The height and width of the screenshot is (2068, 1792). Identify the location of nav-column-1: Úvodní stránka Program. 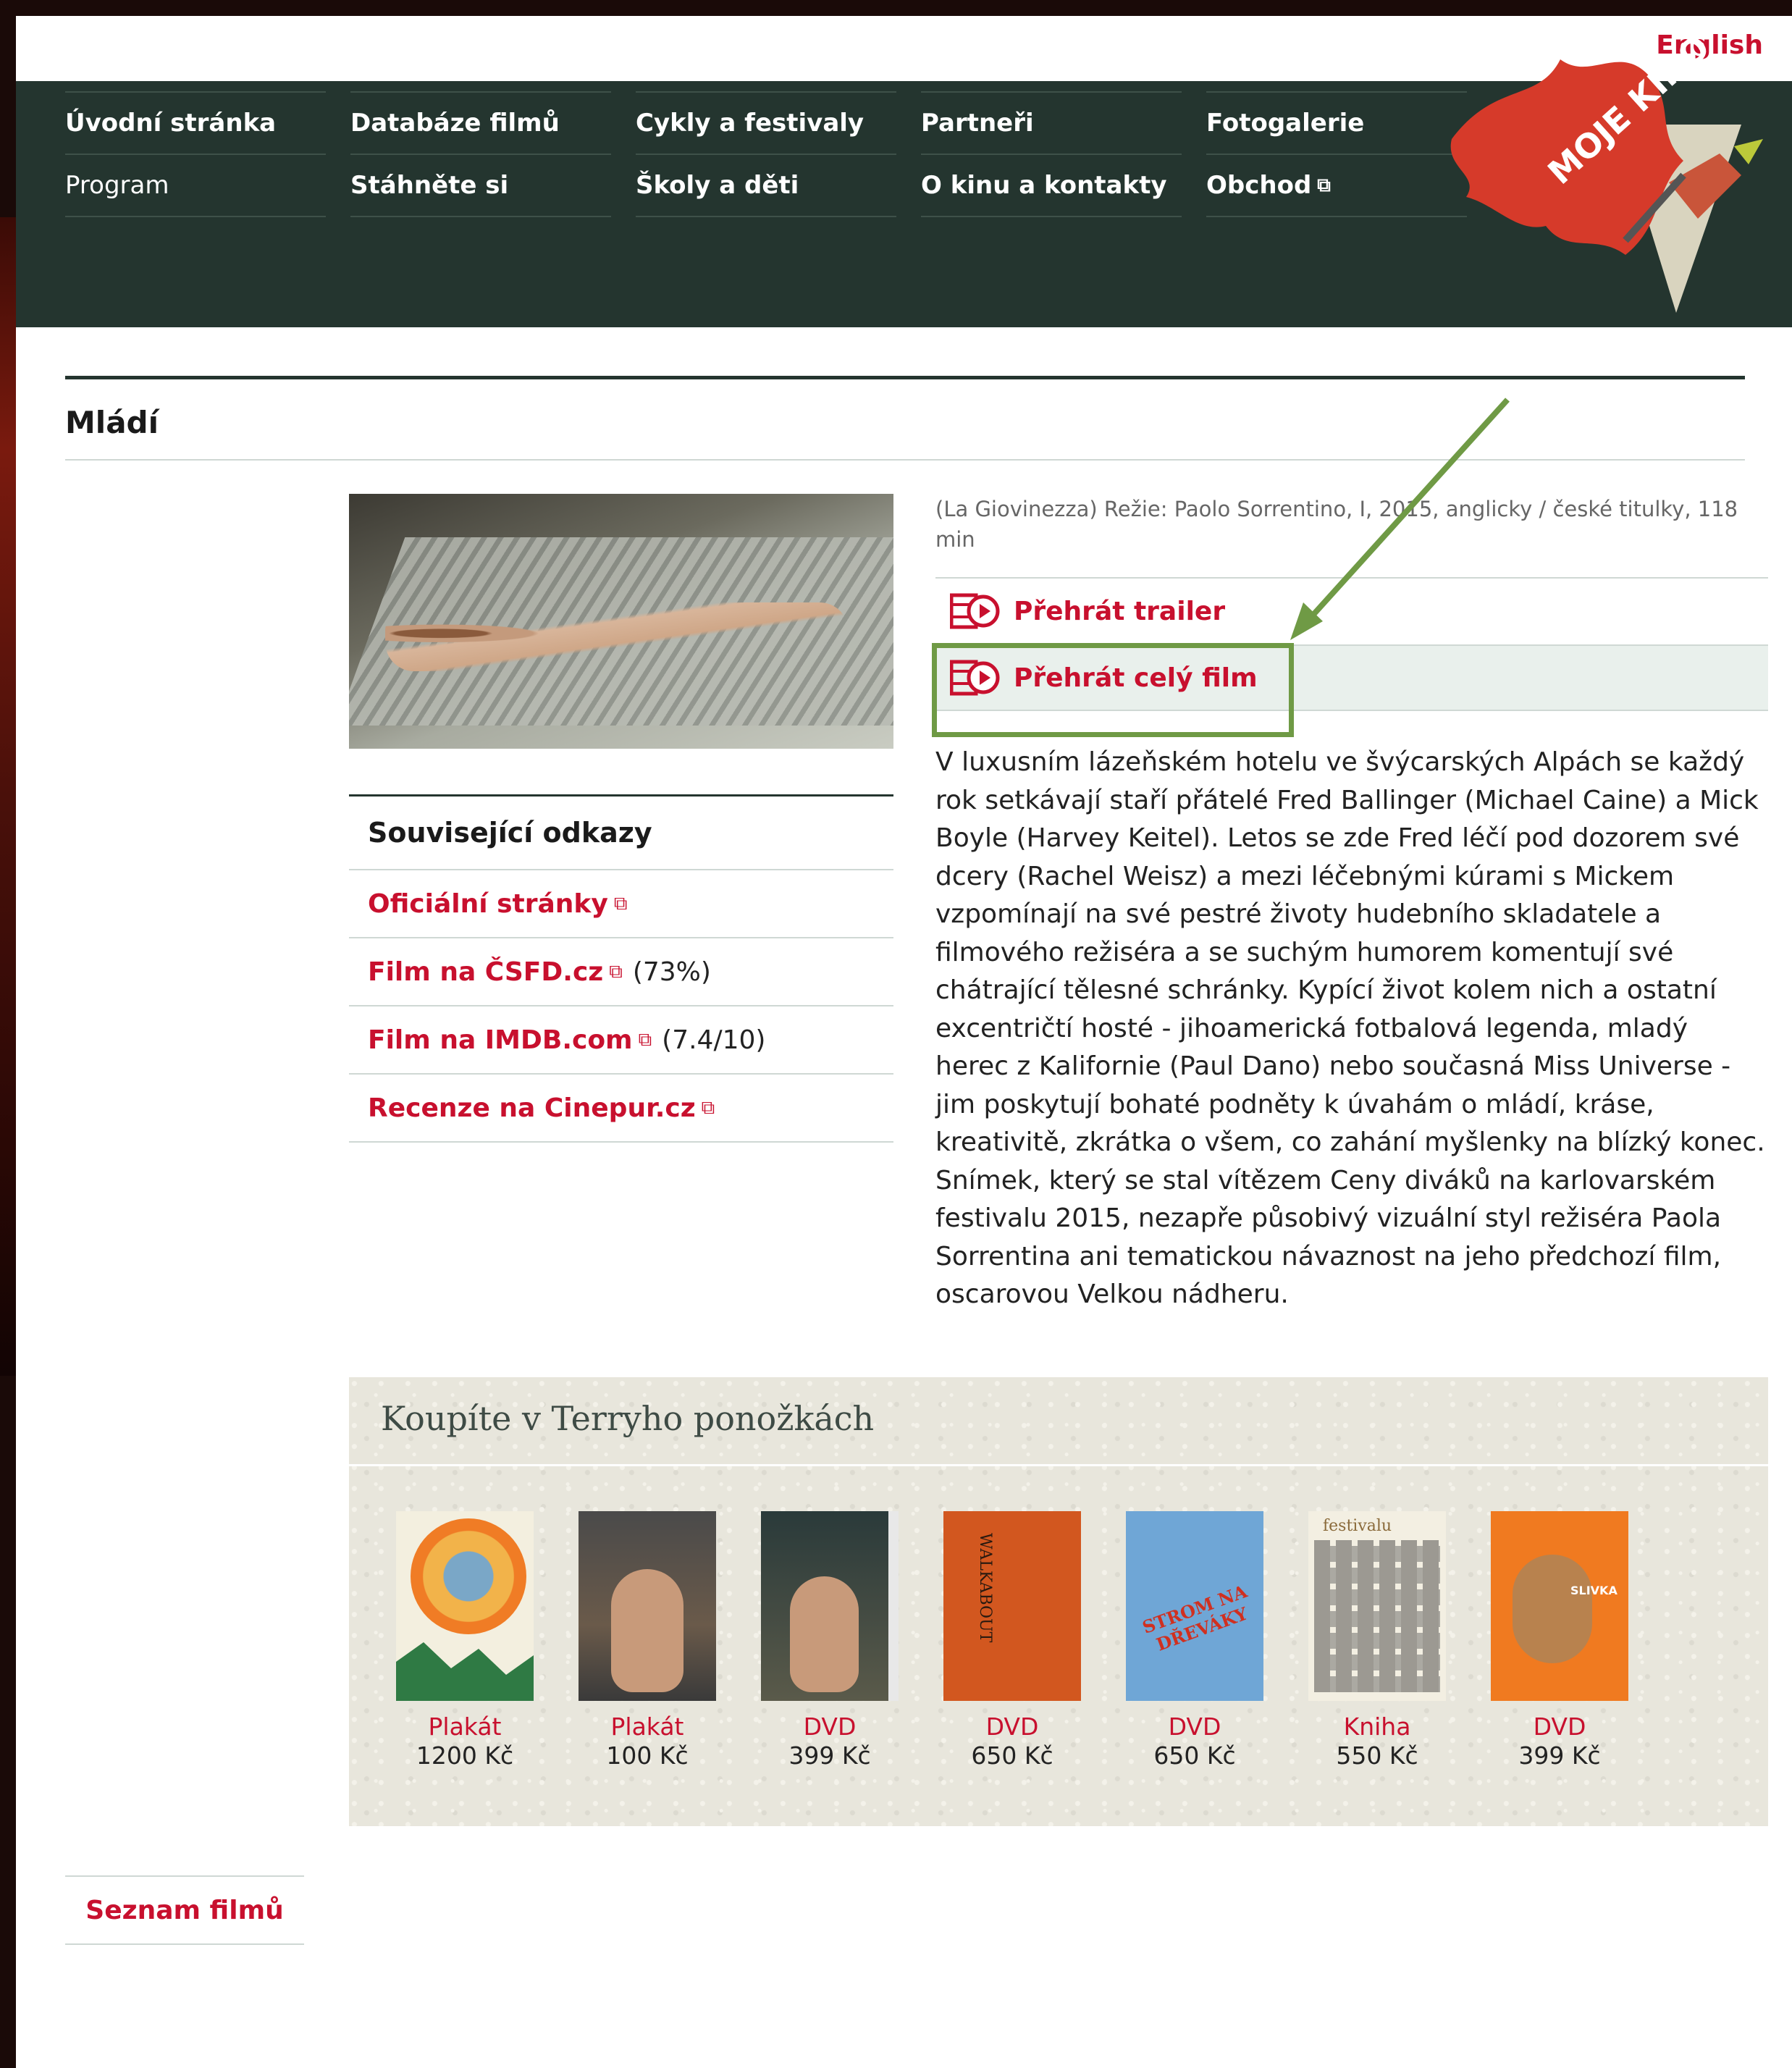
(195, 154).